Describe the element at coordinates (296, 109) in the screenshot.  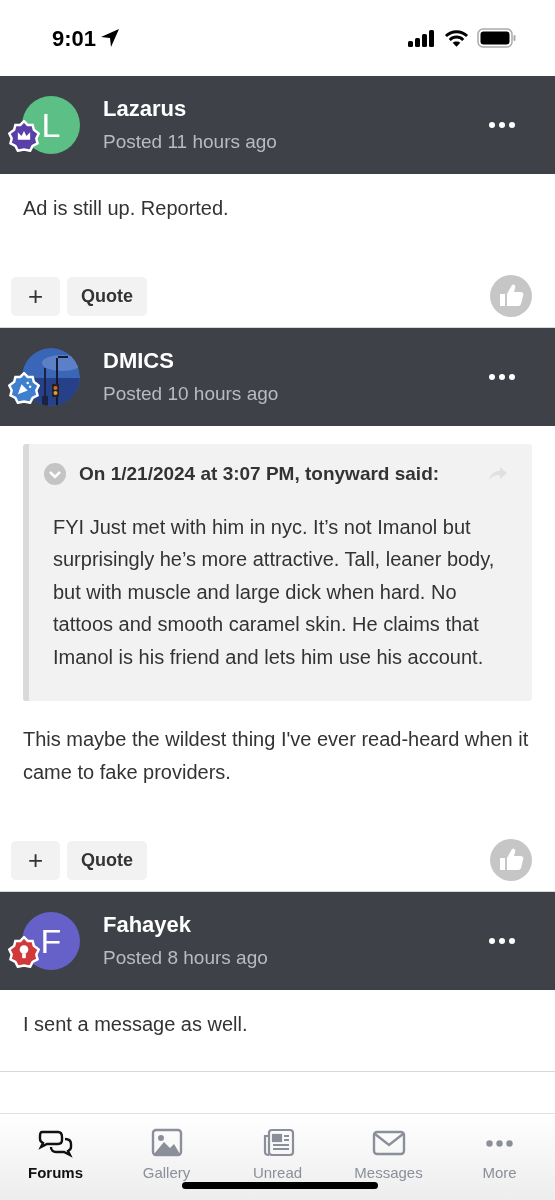
I see `author-name: Lazarus` at that location.